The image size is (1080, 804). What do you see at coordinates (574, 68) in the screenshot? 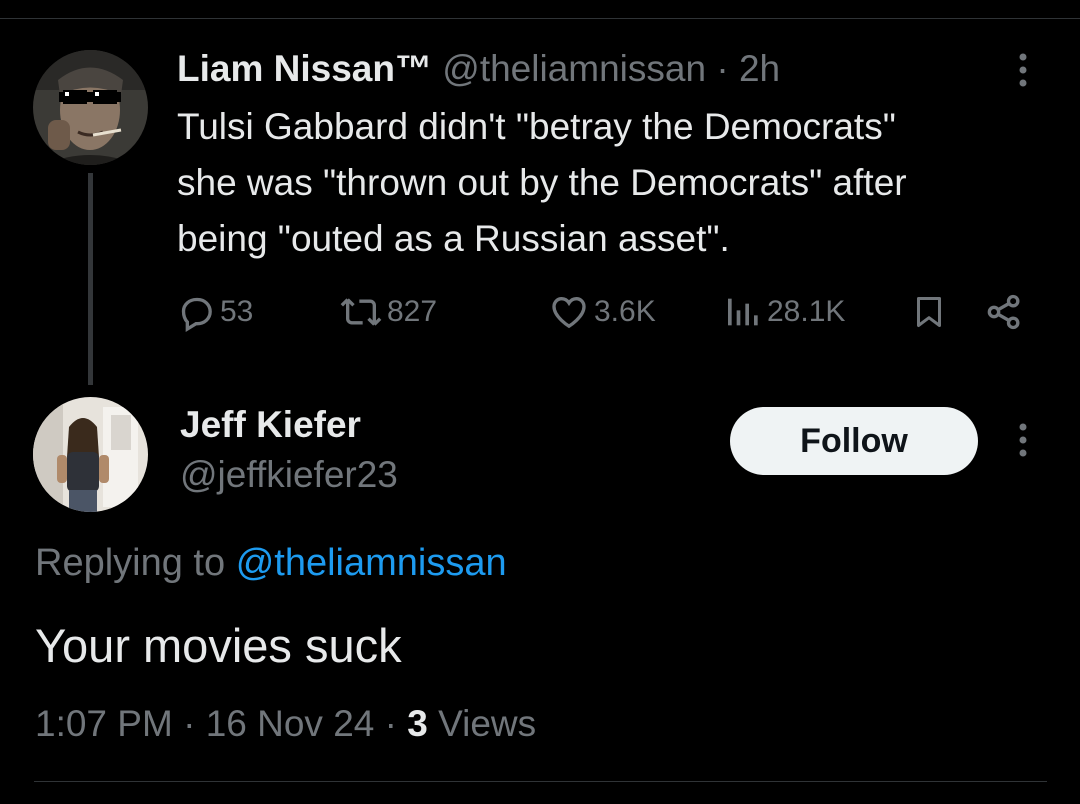
I see `tweet-author-handle: @theliamnissan` at bounding box center [574, 68].